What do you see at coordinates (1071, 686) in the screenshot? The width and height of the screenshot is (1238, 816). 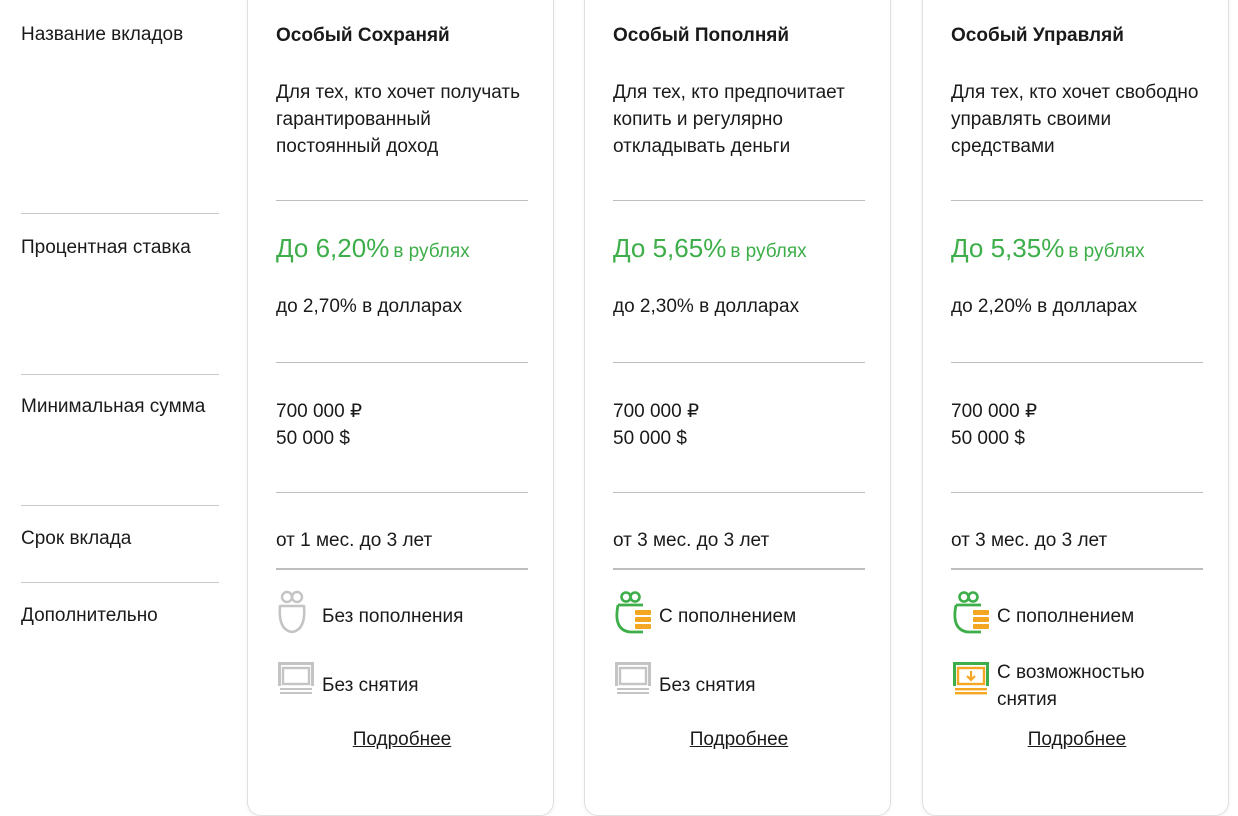 I see `feature-withdraw-text: С возможностью снятия` at bounding box center [1071, 686].